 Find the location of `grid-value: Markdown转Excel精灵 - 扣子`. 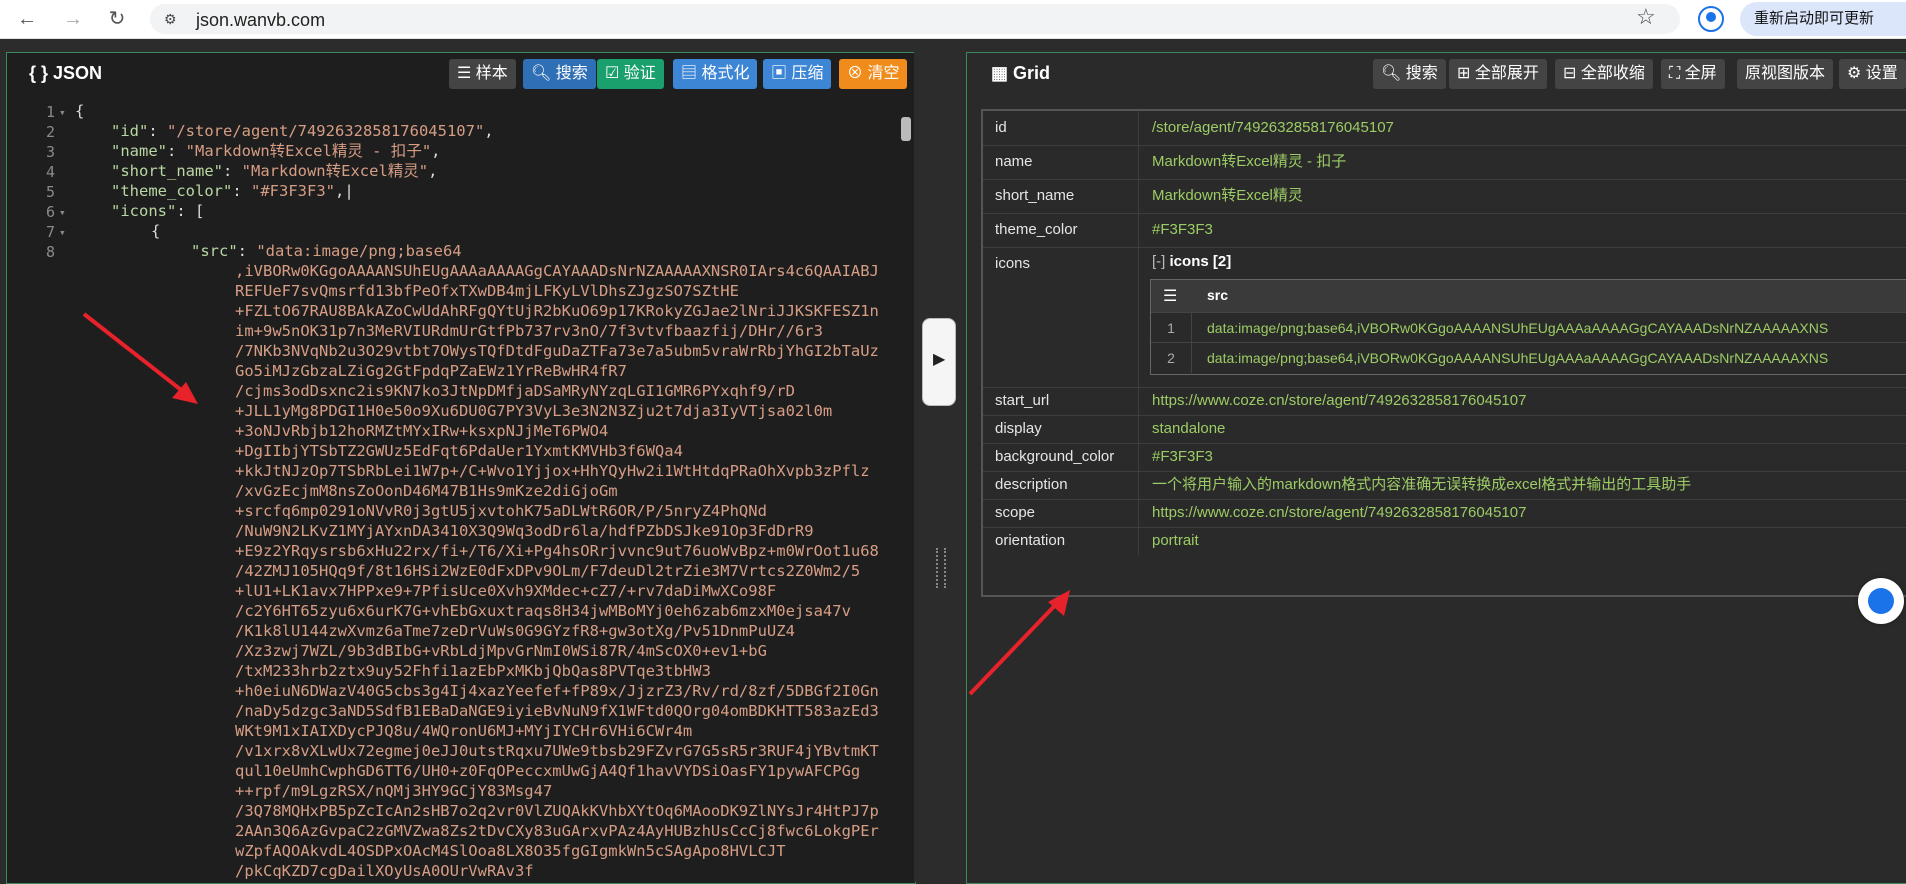

grid-value: Markdown转Excel精灵 - 扣子 is located at coordinates (1523, 162).